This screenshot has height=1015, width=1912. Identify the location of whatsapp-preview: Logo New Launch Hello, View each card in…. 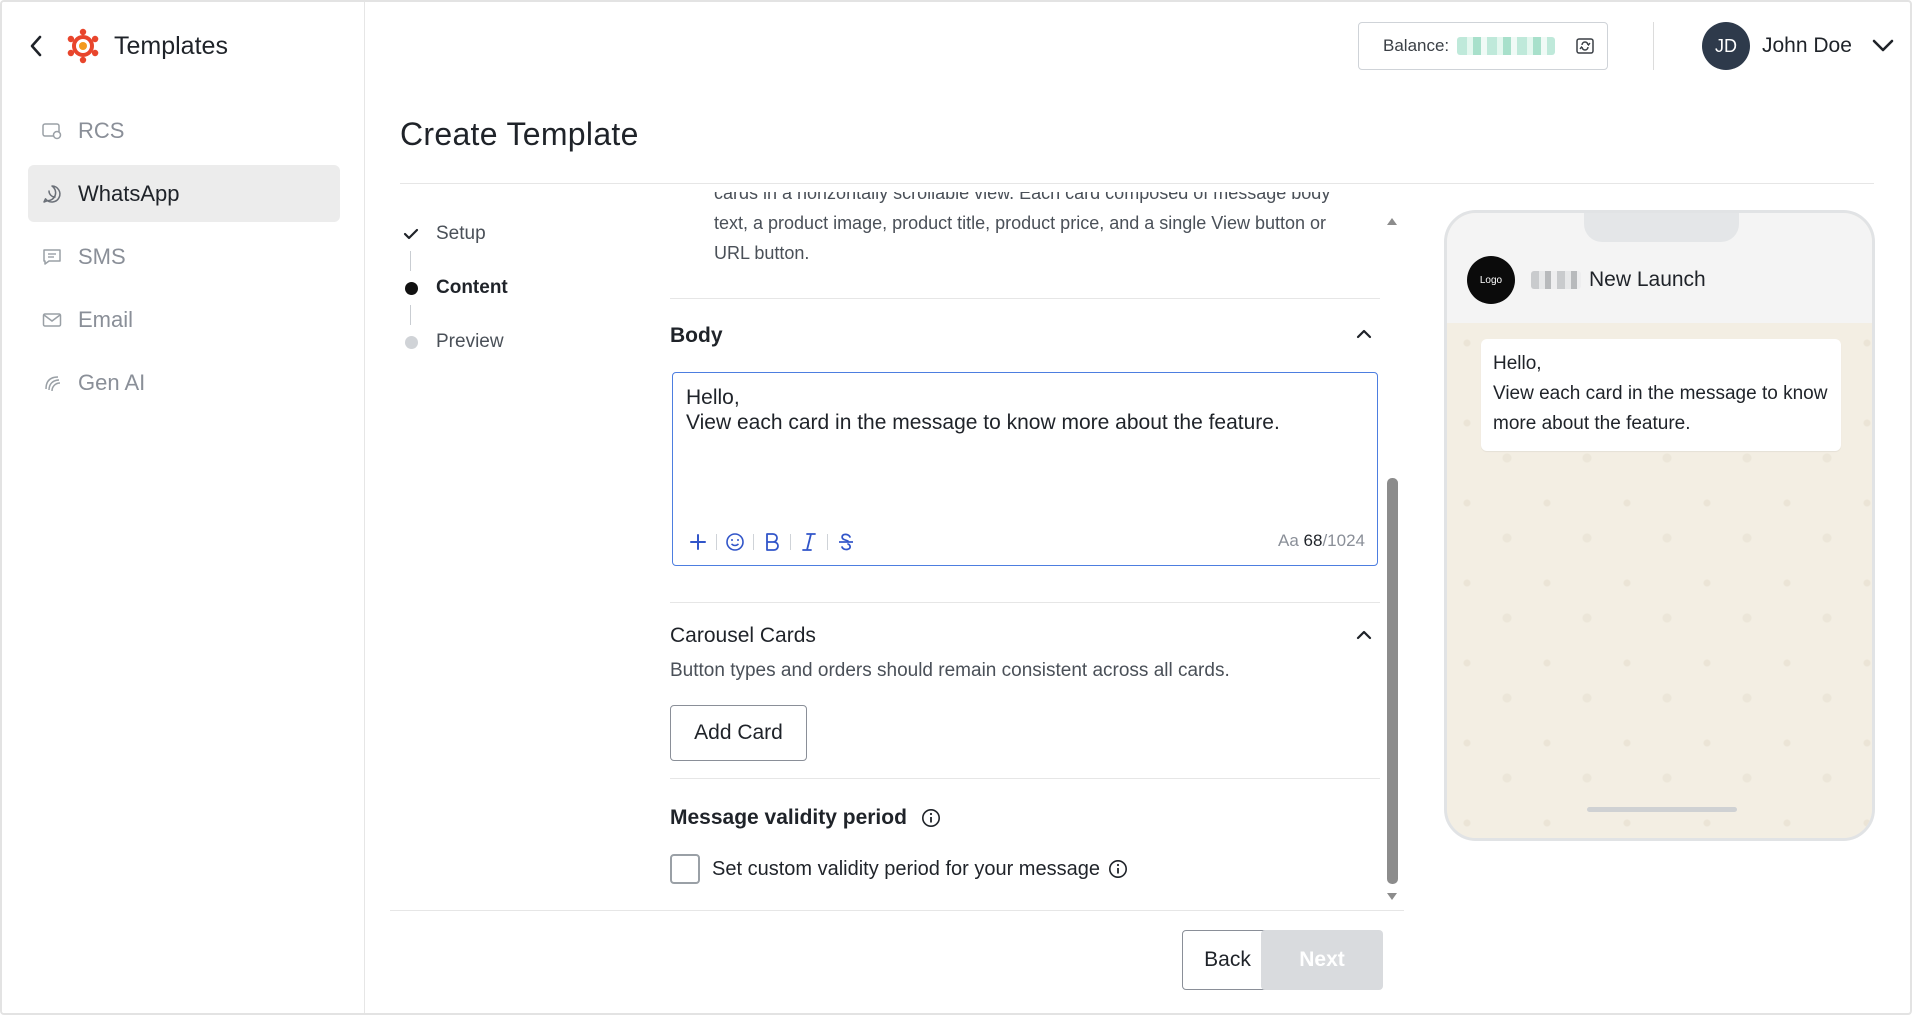
(1659, 525).